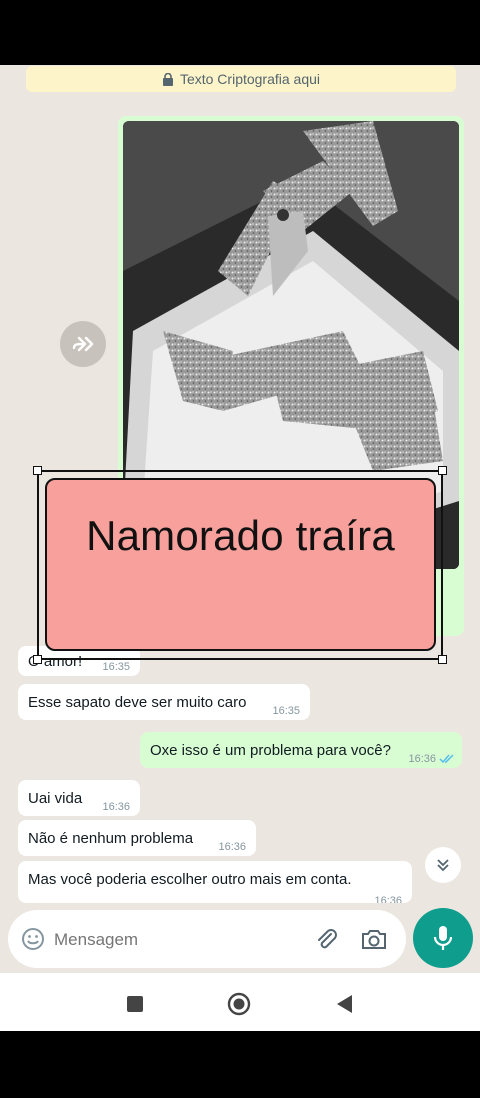 Image resolution: width=480 pixels, height=1098 pixels. I want to click on home-icon, so click(239, 1004).